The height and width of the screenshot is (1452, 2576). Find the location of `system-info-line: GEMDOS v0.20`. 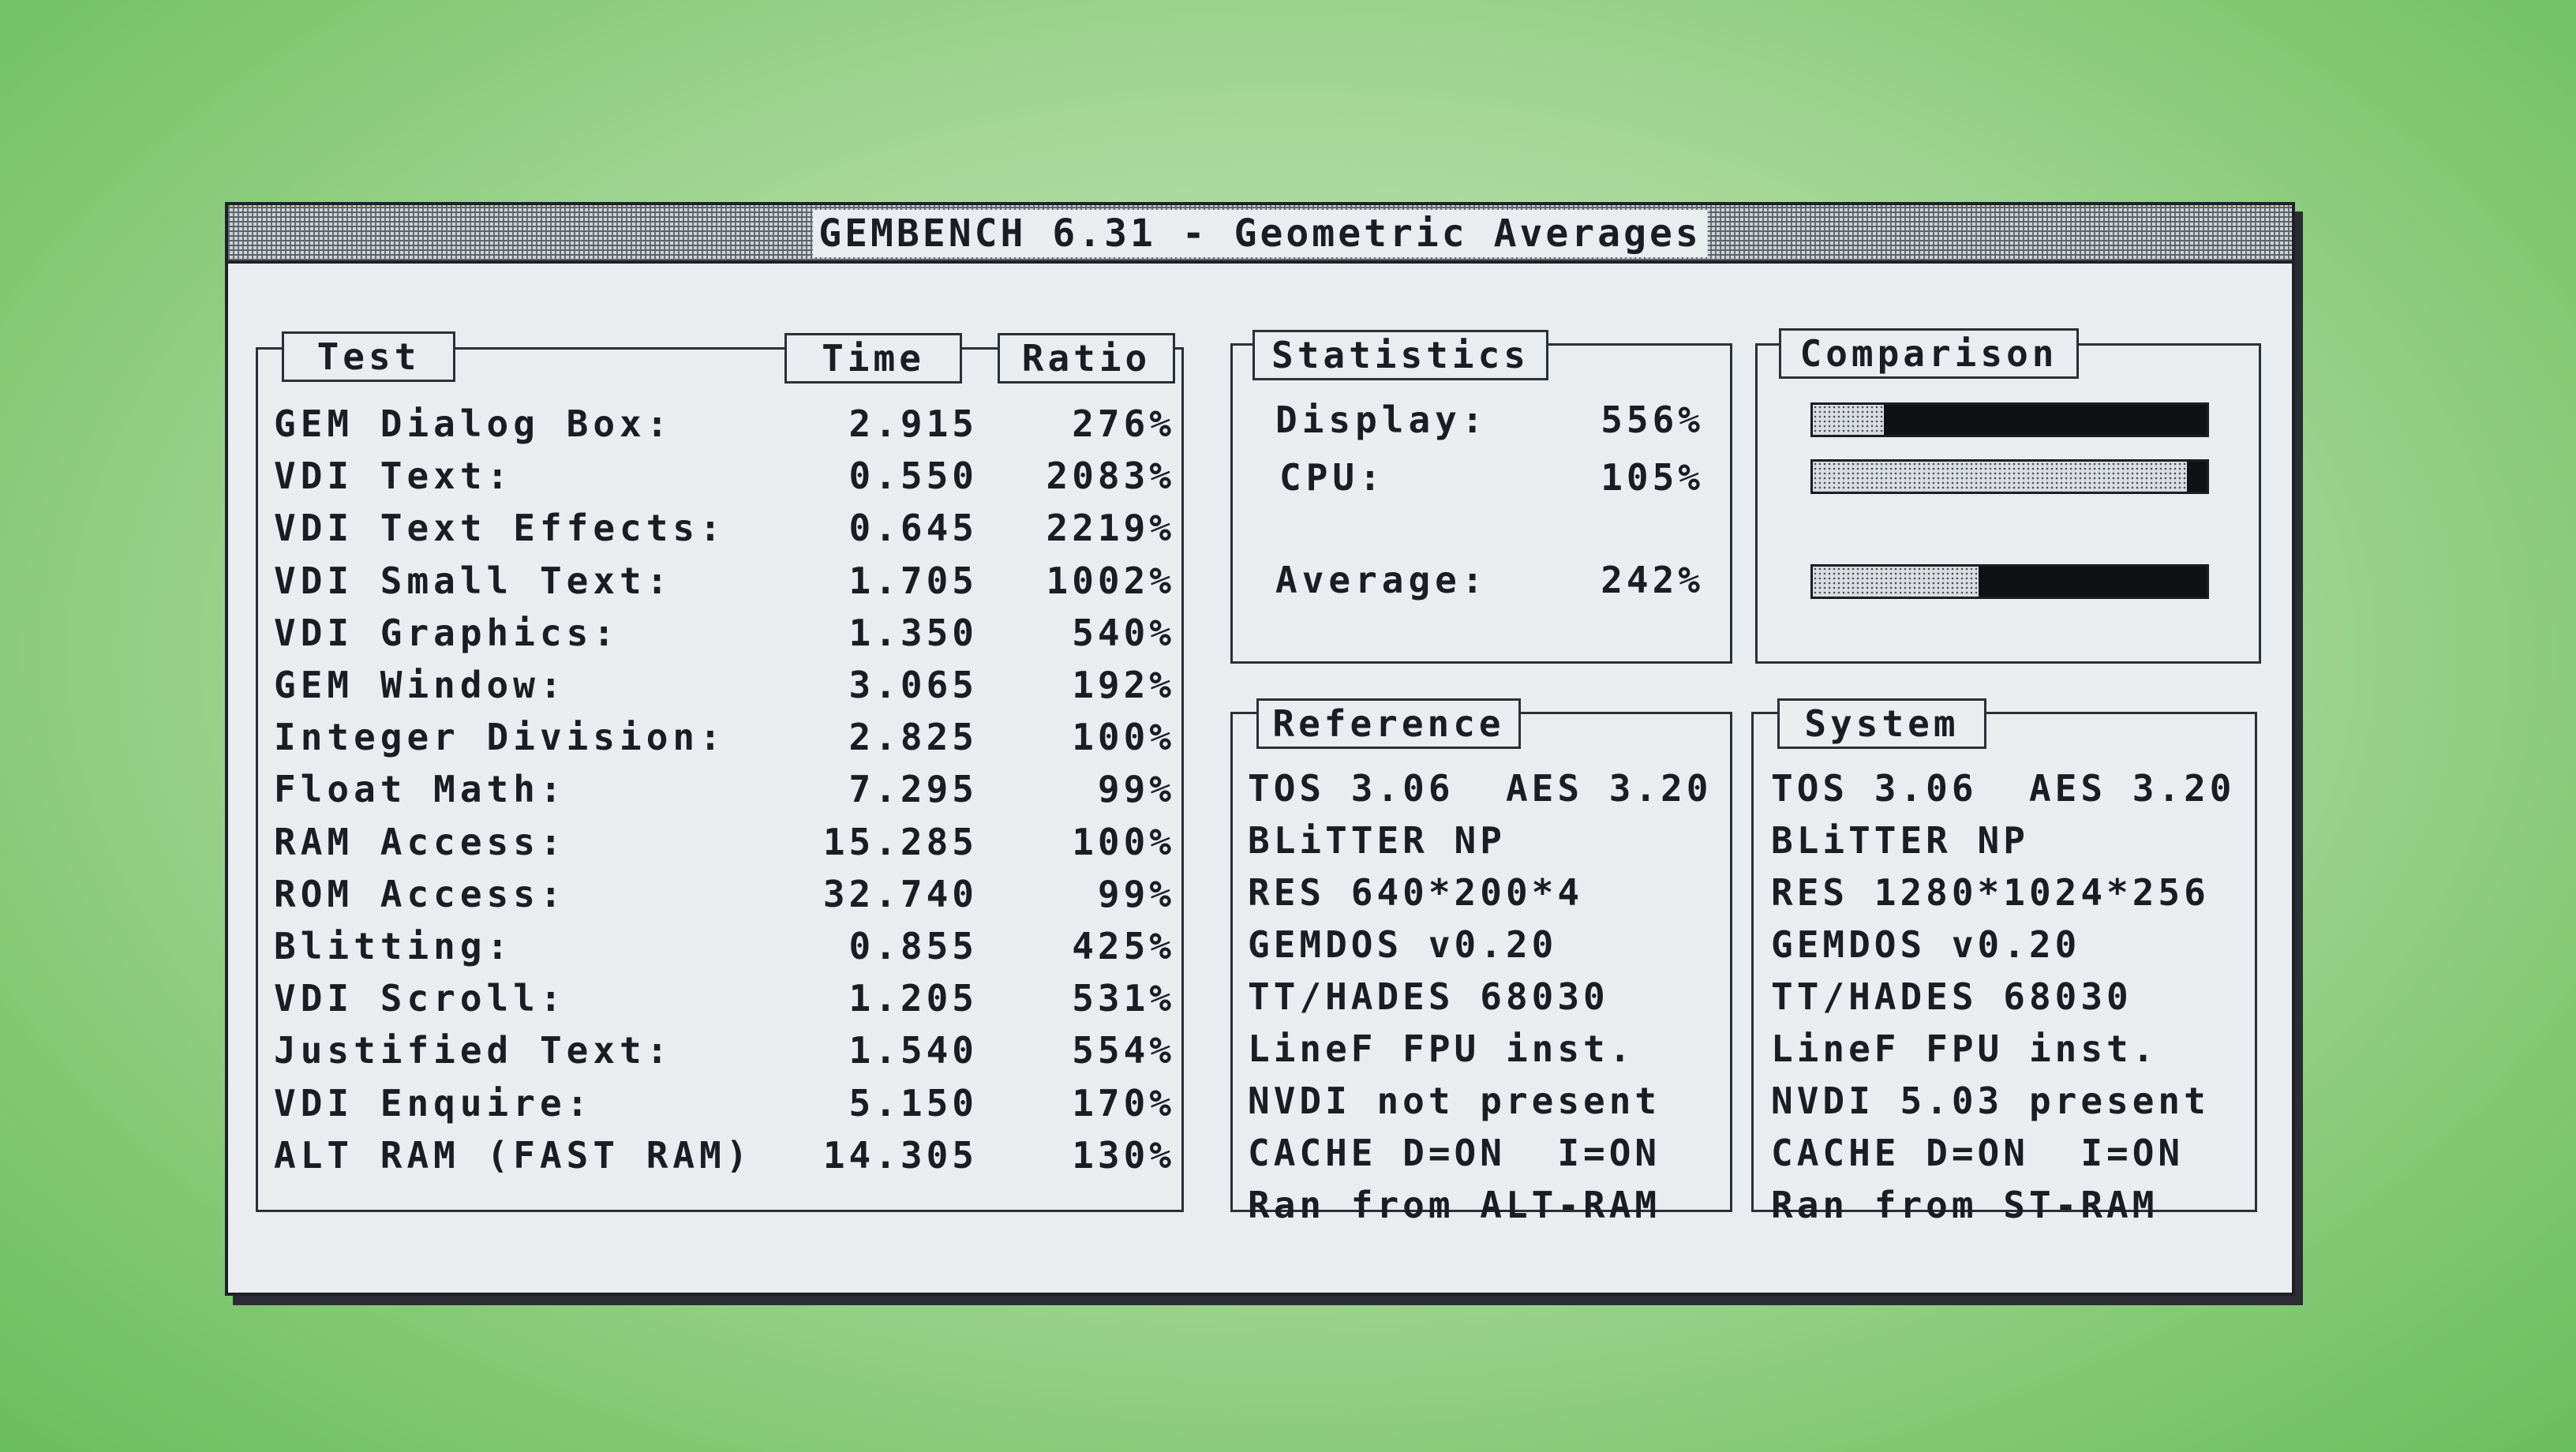

system-info-line: GEMDOS v0.20 is located at coordinates (1926, 944).